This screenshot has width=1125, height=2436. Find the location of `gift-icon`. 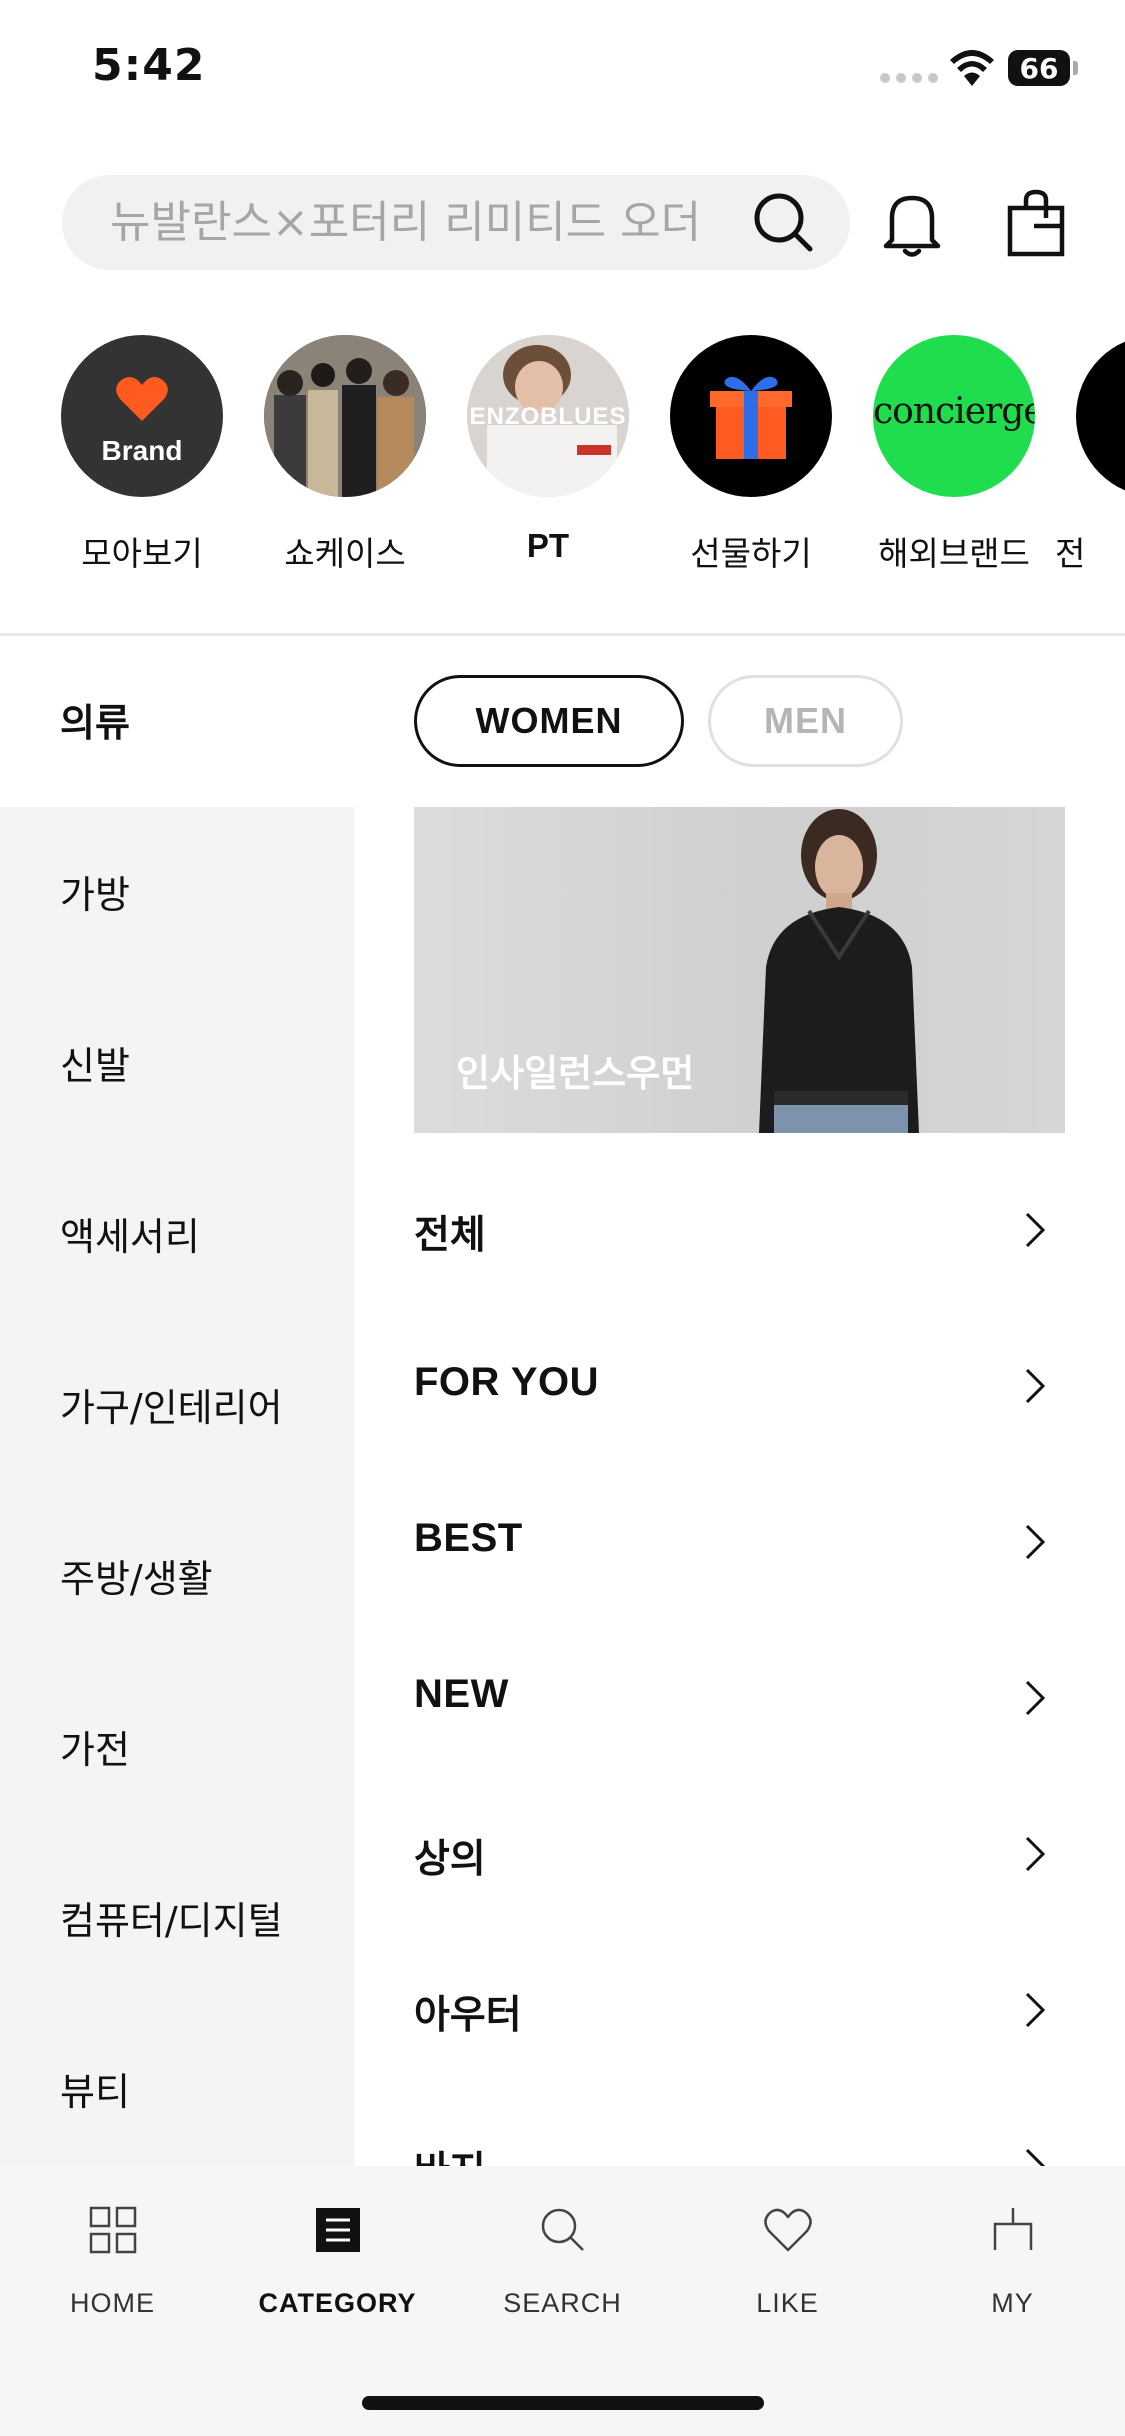

gift-icon is located at coordinates (751, 417).